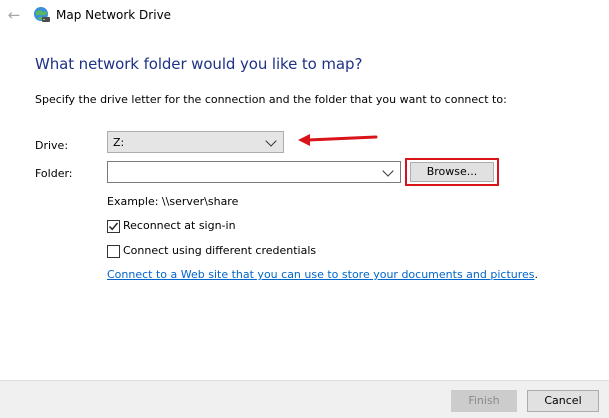  Describe the element at coordinates (52, 145) in the screenshot. I see `drive-label: Drive:` at that location.